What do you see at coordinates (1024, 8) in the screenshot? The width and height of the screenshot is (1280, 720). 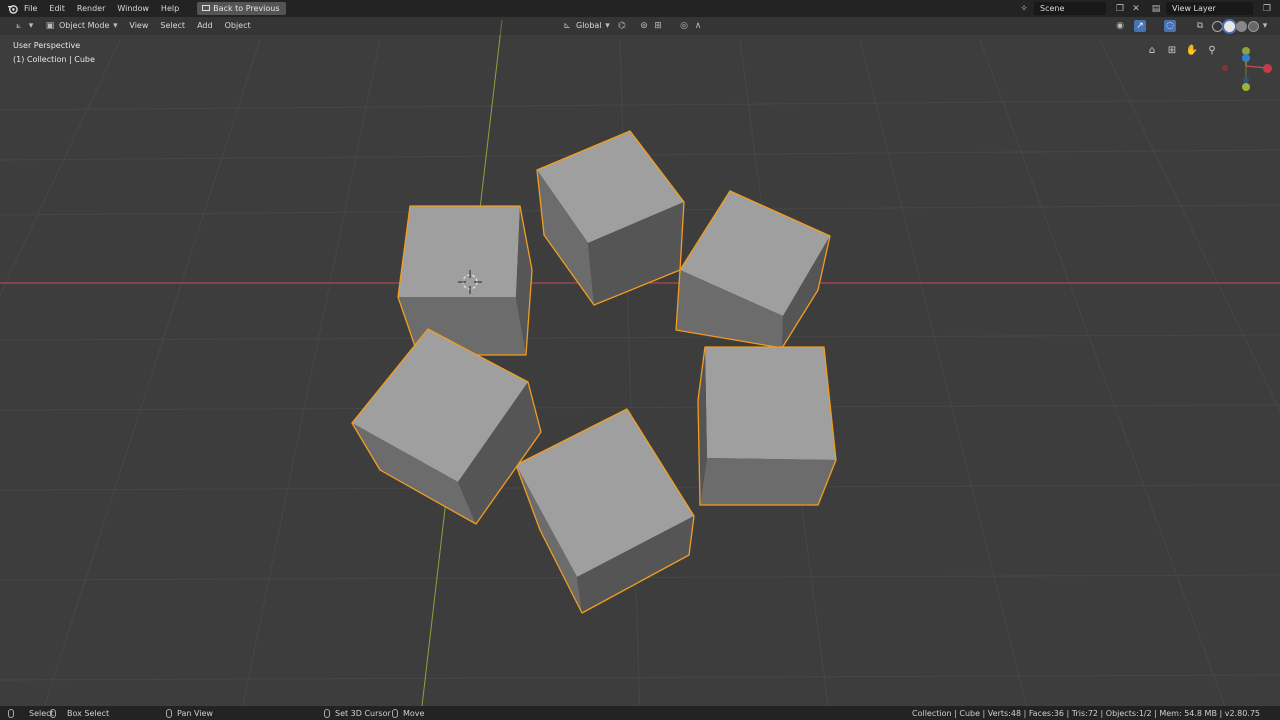 I see `scene-icon: ✧` at bounding box center [1024, 8].